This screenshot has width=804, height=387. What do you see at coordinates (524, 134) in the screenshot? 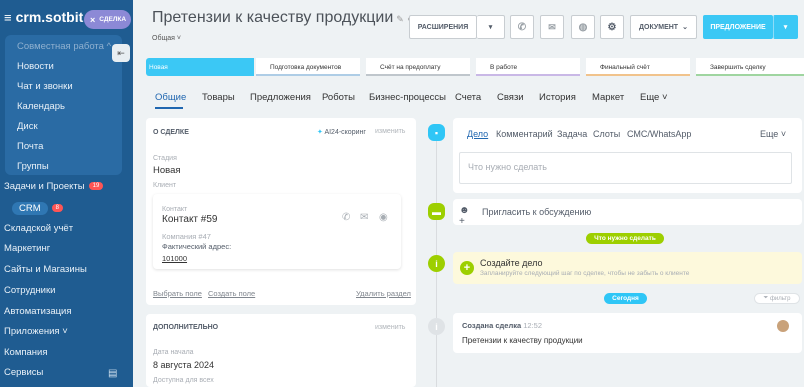
I see `activity-tab-comment: Комментарий` at bounding box center [524, 134].